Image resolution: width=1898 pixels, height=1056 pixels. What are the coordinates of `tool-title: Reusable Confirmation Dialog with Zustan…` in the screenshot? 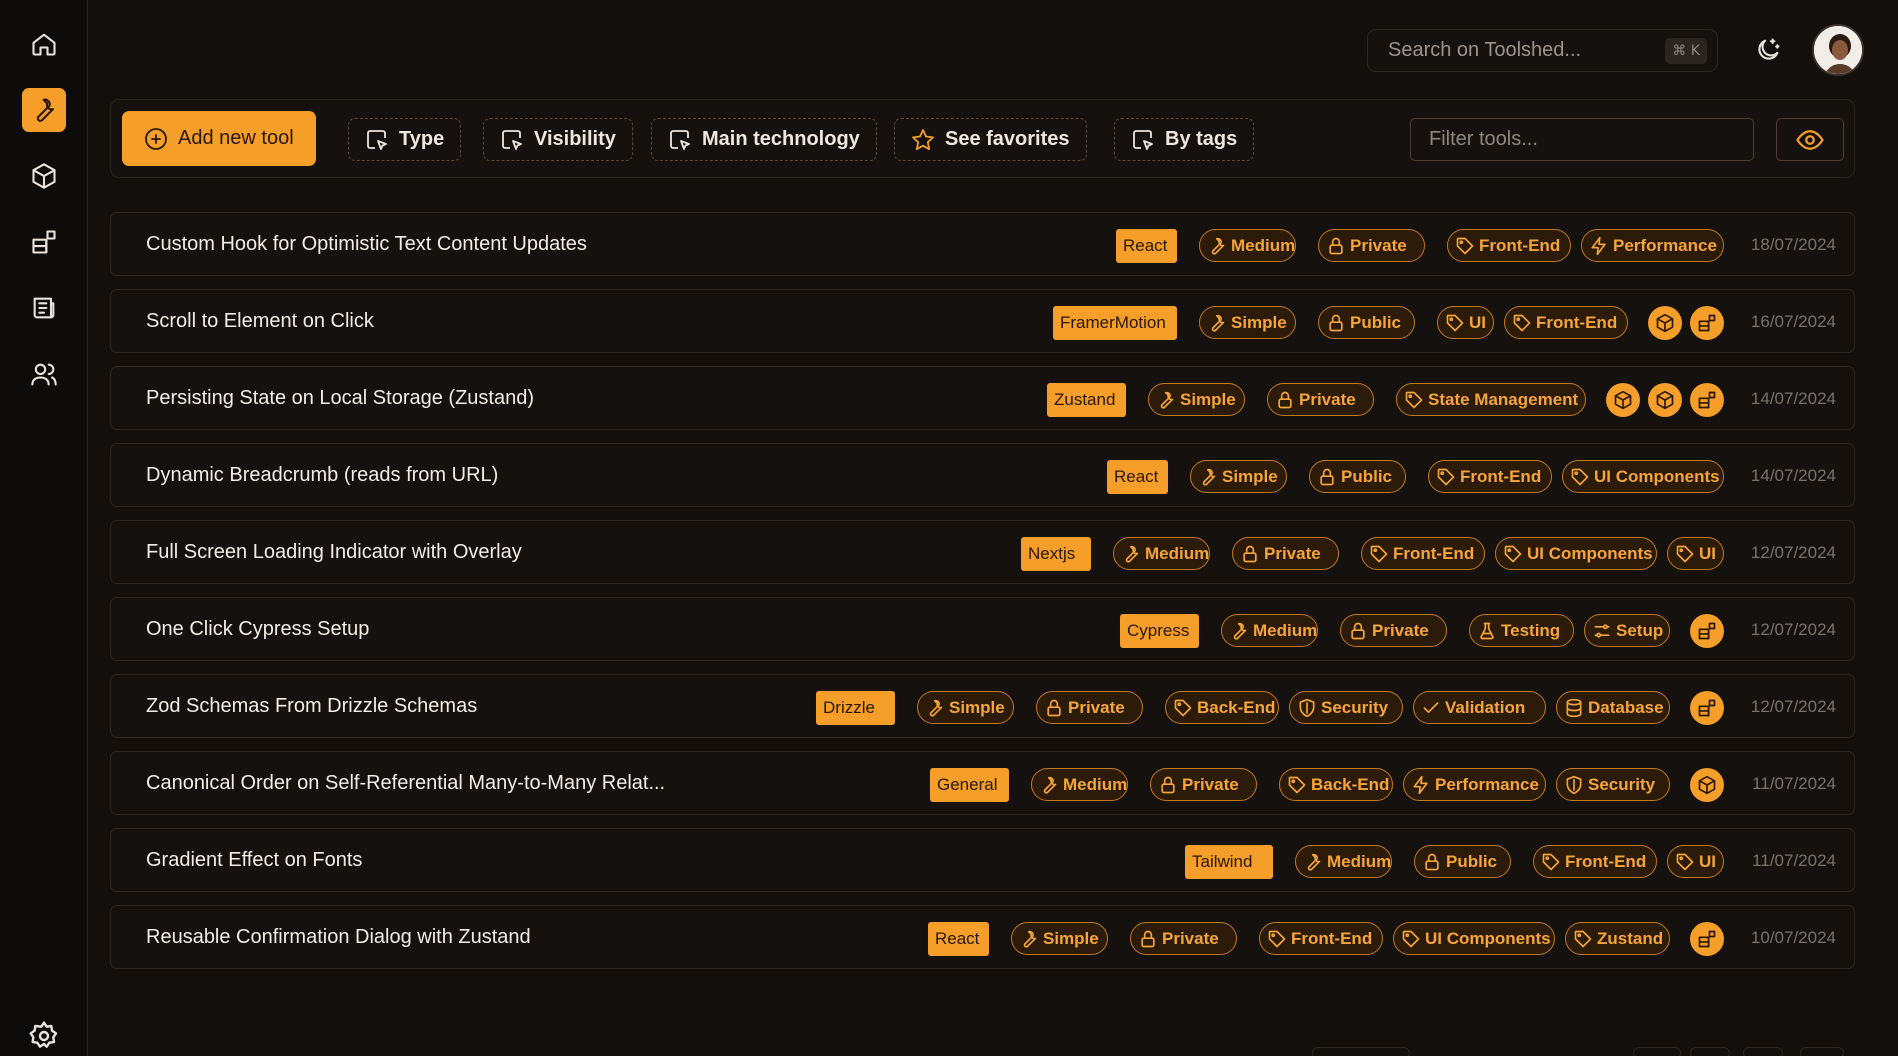 It's located at (338, 937).